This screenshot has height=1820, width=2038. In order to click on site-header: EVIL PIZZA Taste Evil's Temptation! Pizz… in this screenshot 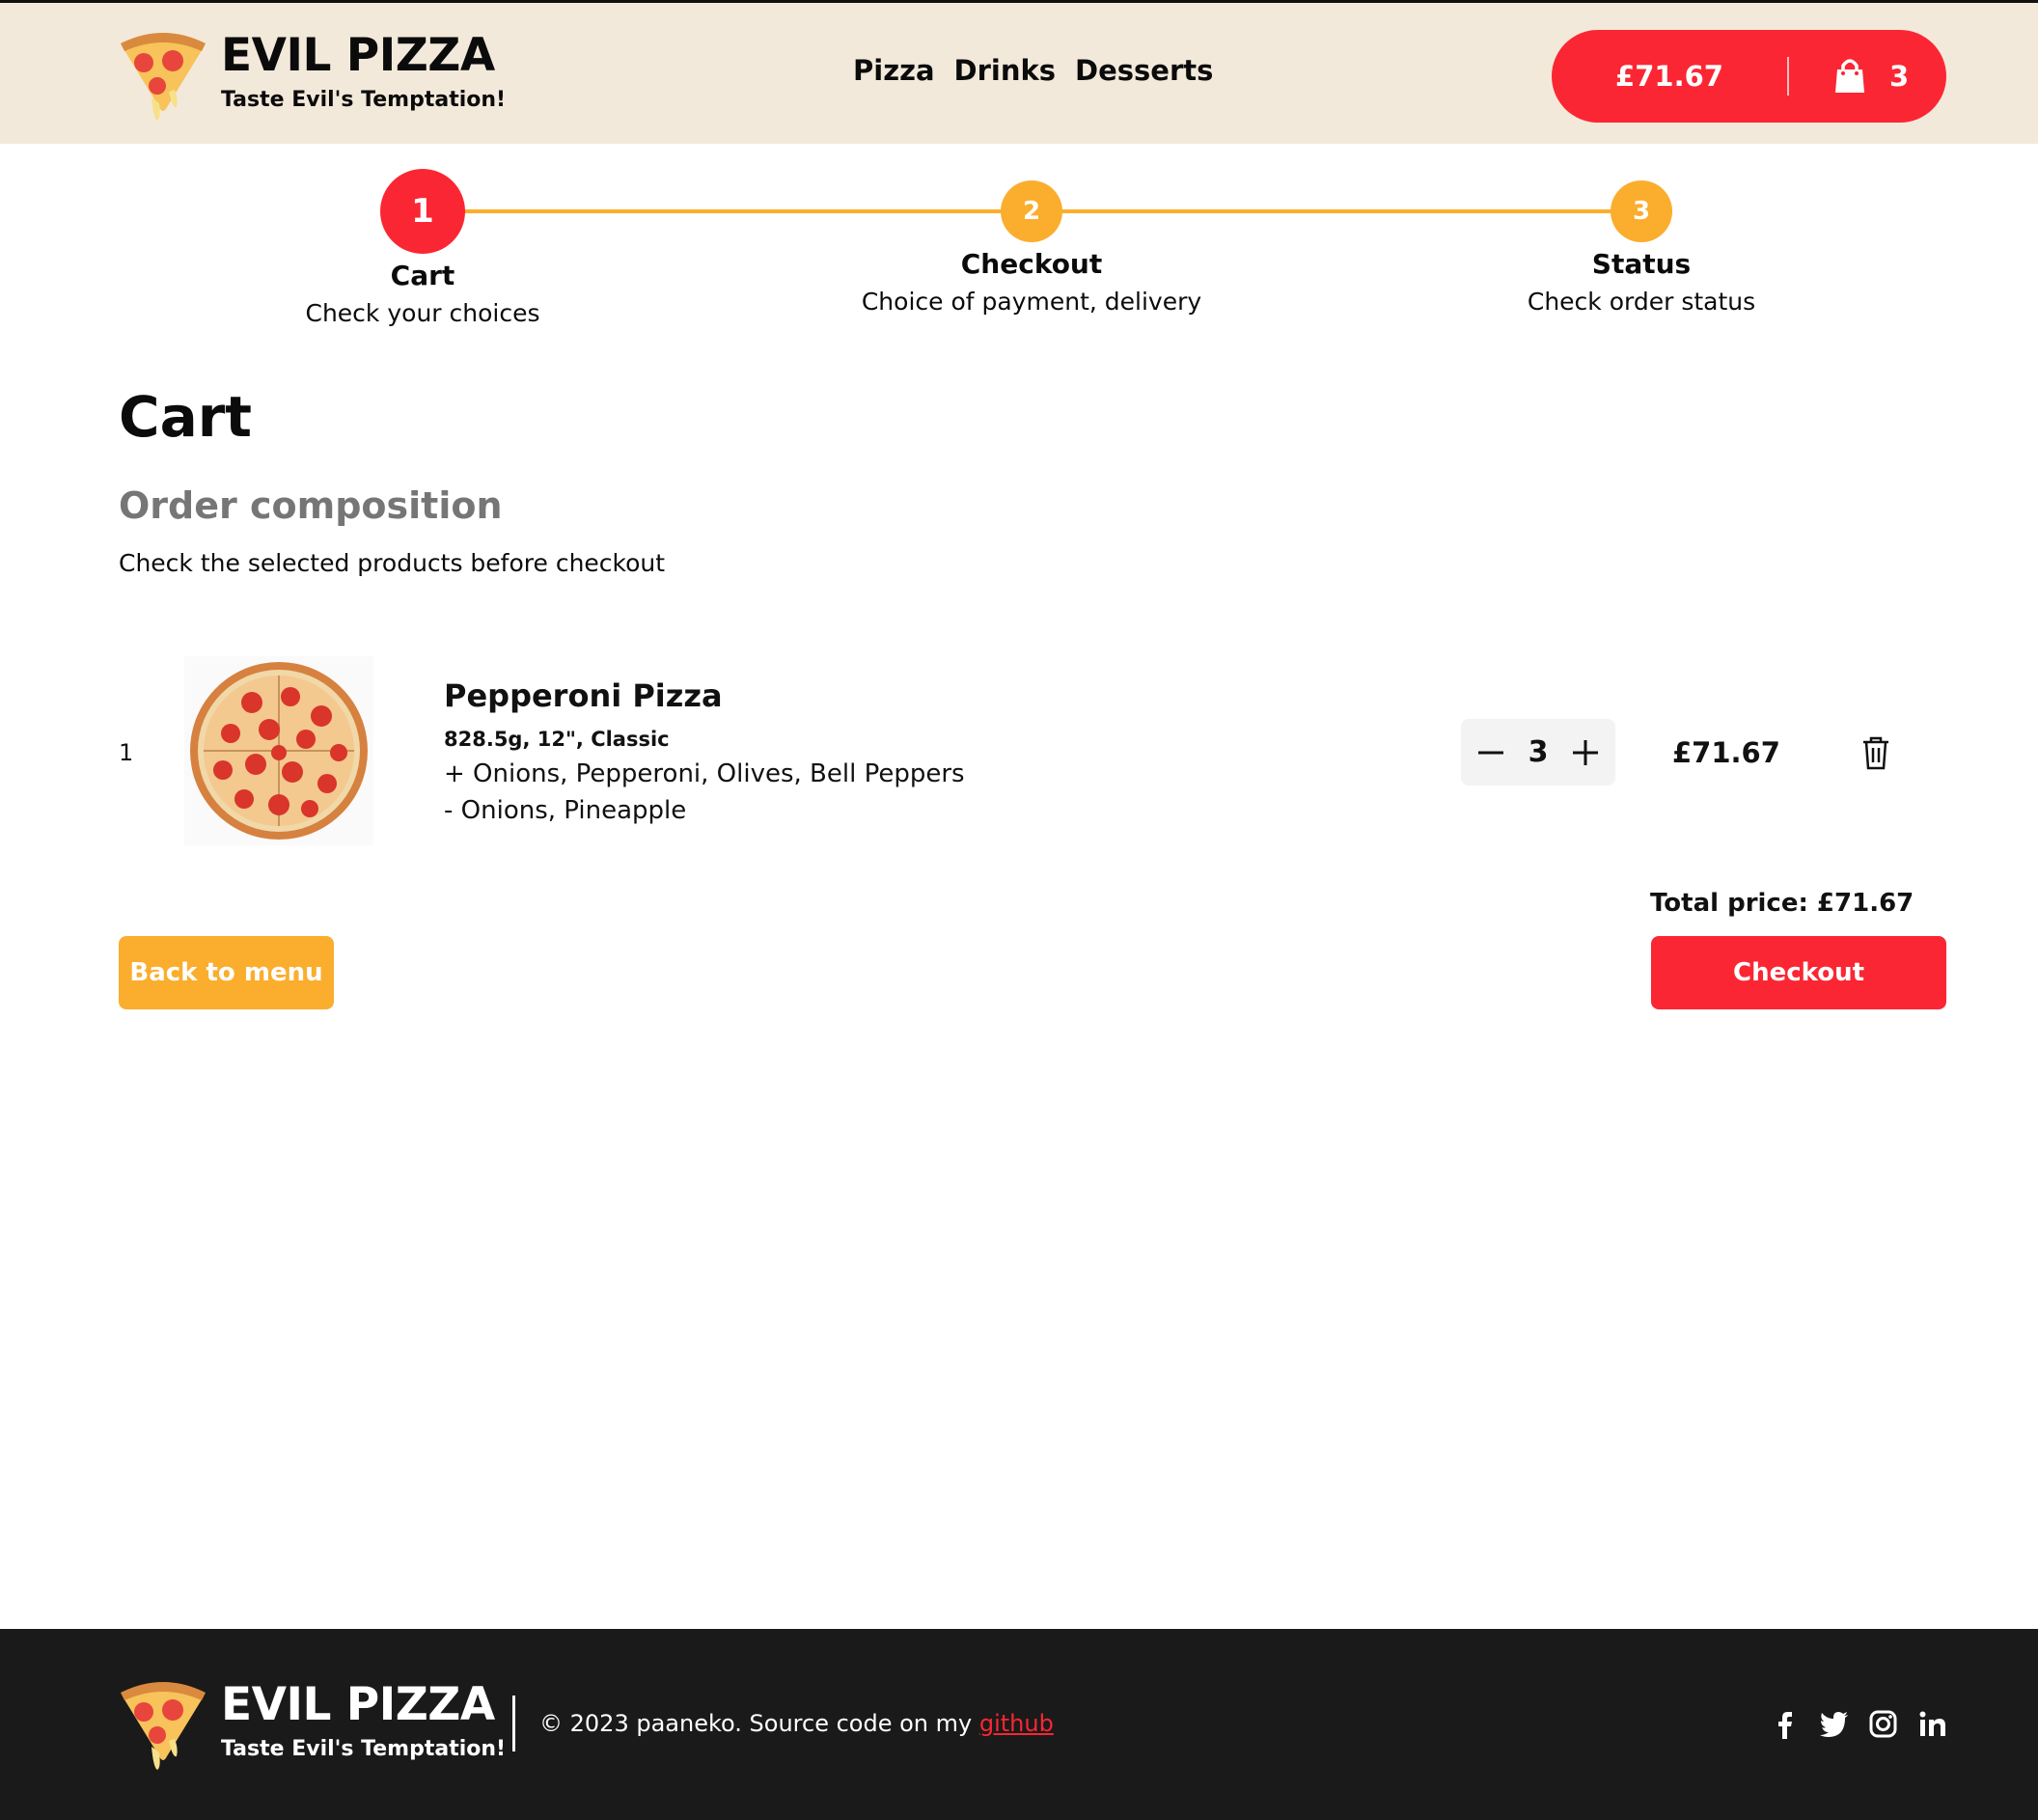, I will do `click(1019, 72)`.